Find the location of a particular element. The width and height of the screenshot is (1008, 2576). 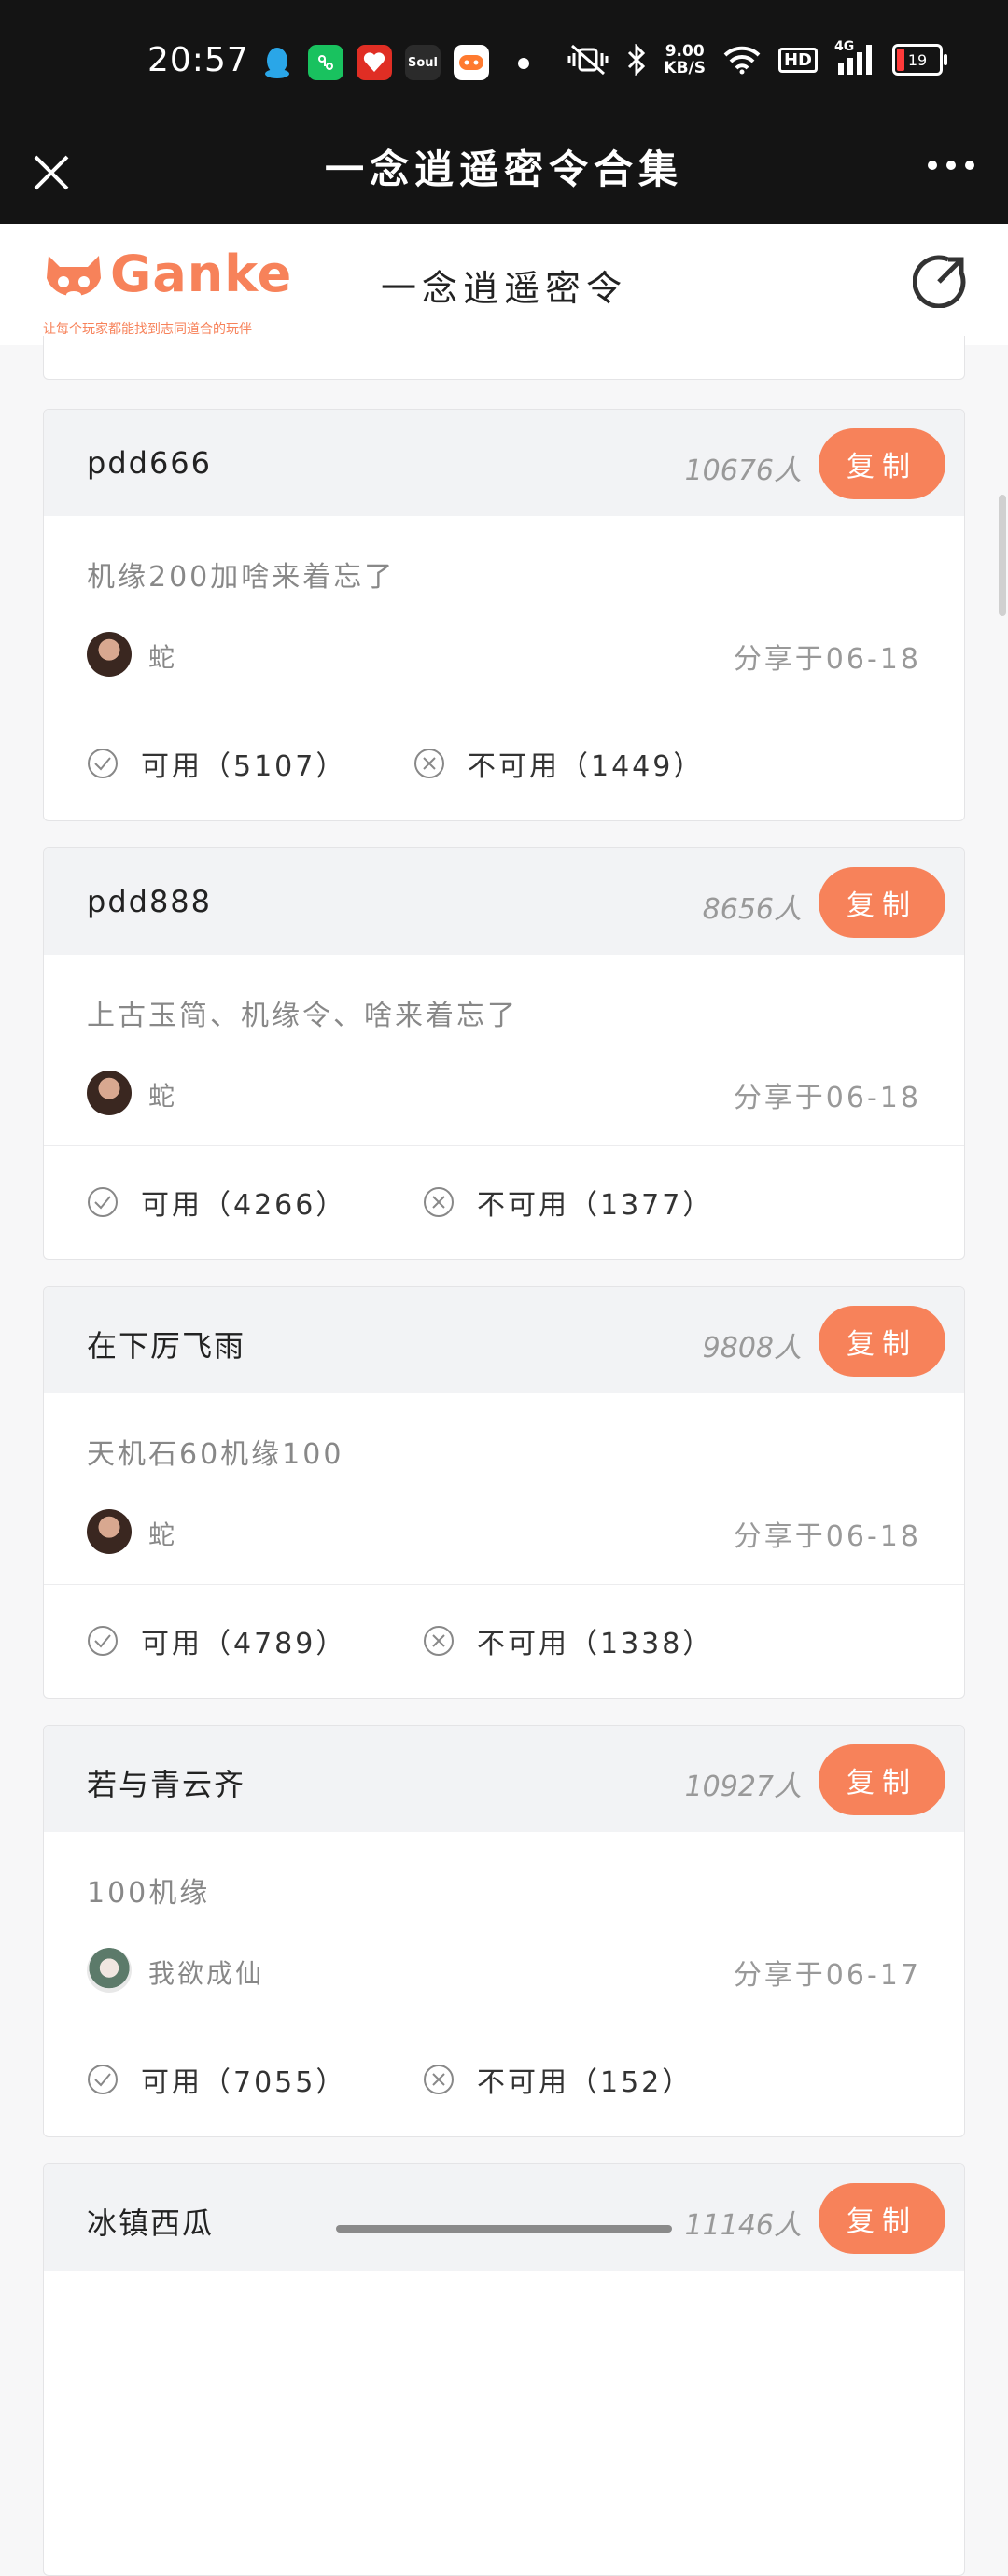

card-header: 若与青云齐 10927人 复制 is located at coordinates (504, 1779).